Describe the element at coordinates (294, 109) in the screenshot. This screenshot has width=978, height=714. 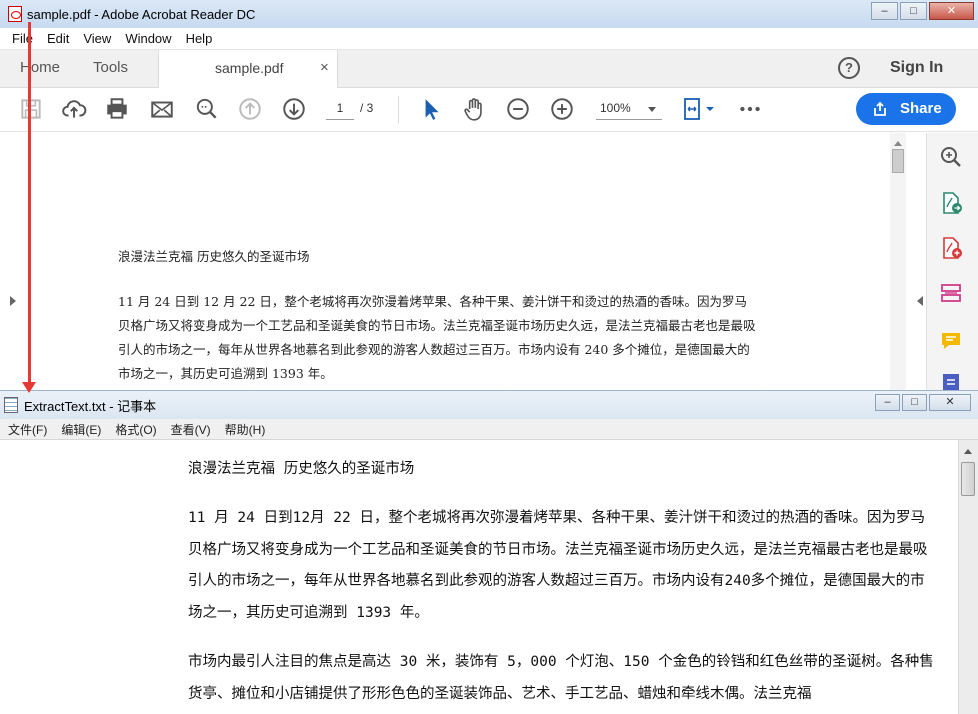
I see `page-down-icon` at that location.